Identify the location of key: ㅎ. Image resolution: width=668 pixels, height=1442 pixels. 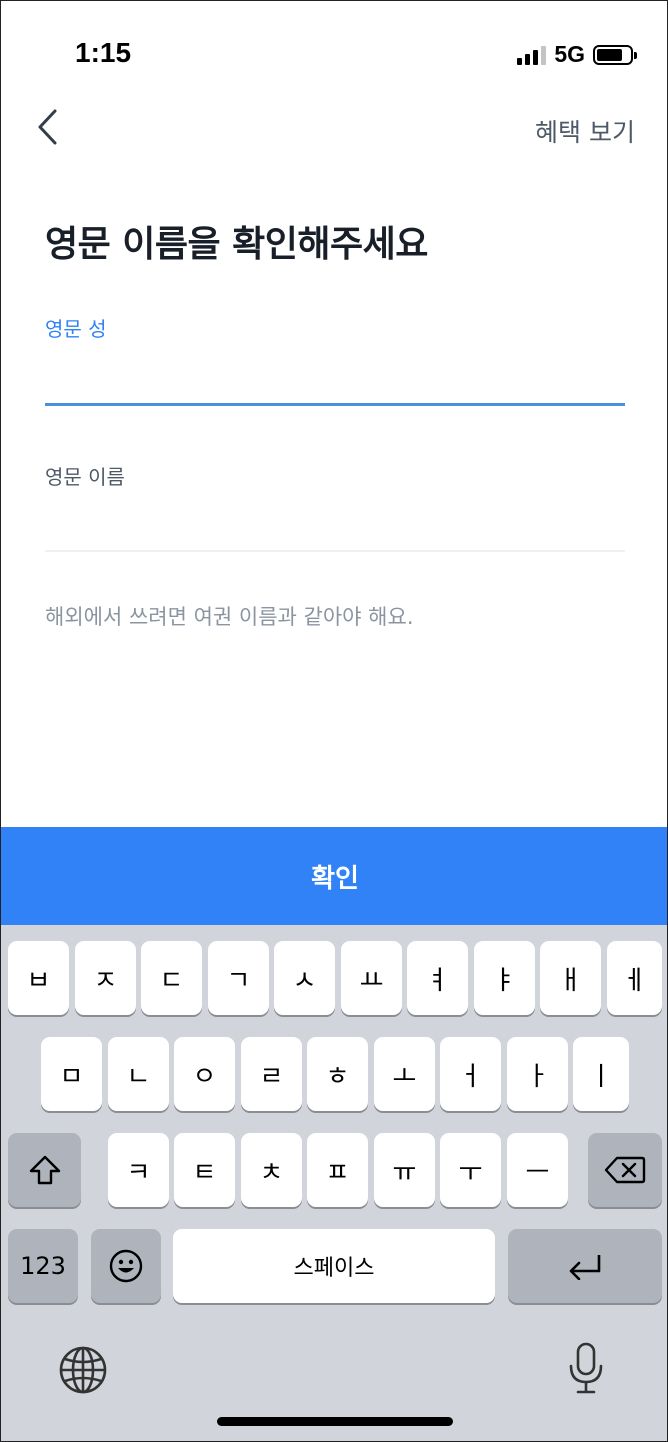
(337, 1074).